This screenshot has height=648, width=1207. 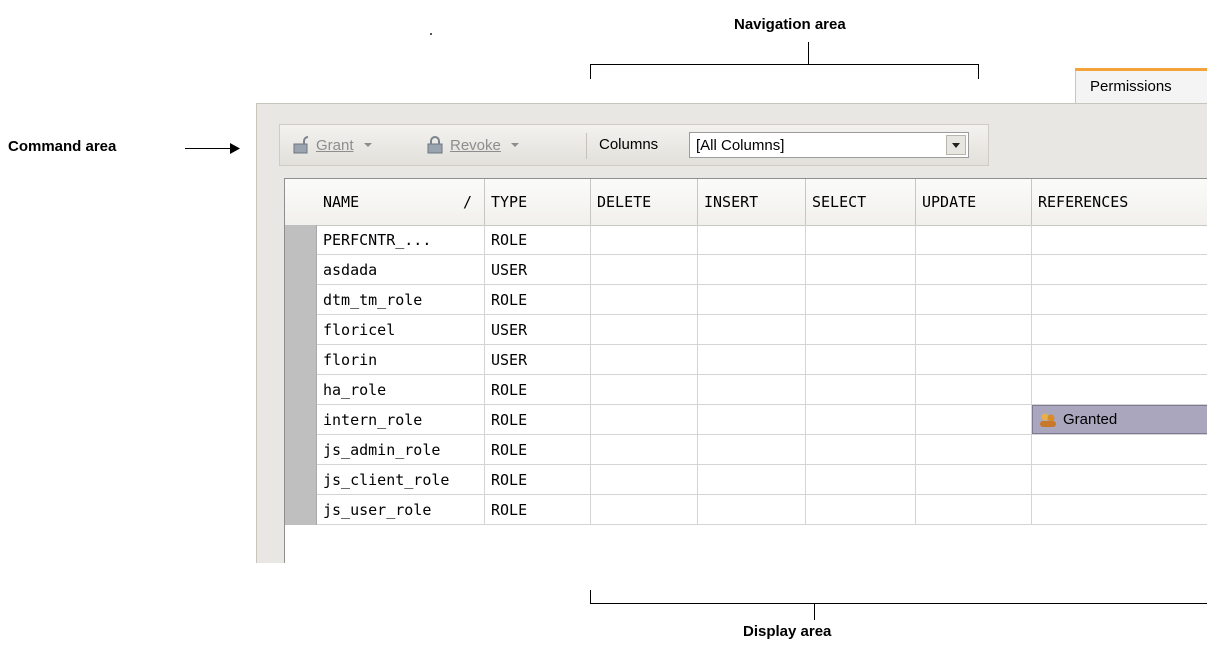 I want to click on display-bracket-stem, so click(x=814, y=611).